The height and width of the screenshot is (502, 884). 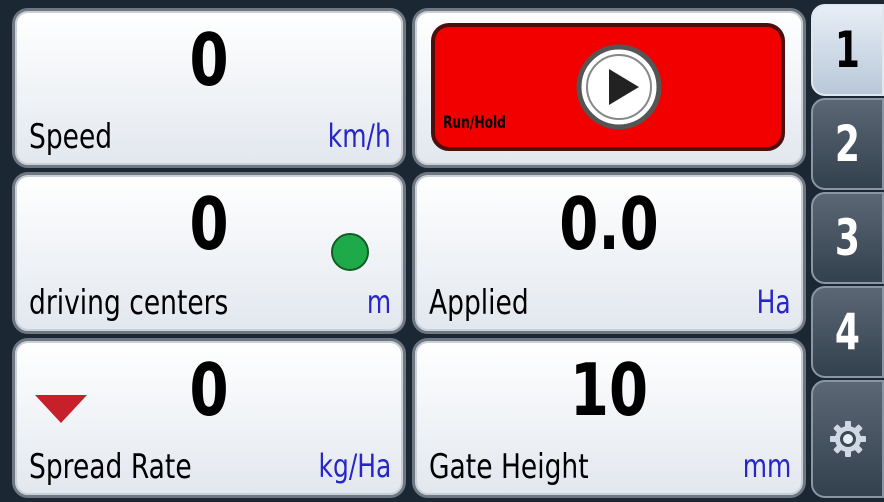 I want to click on applied-tile: 0.0 Applied Ha, so click(x=609, y=253).